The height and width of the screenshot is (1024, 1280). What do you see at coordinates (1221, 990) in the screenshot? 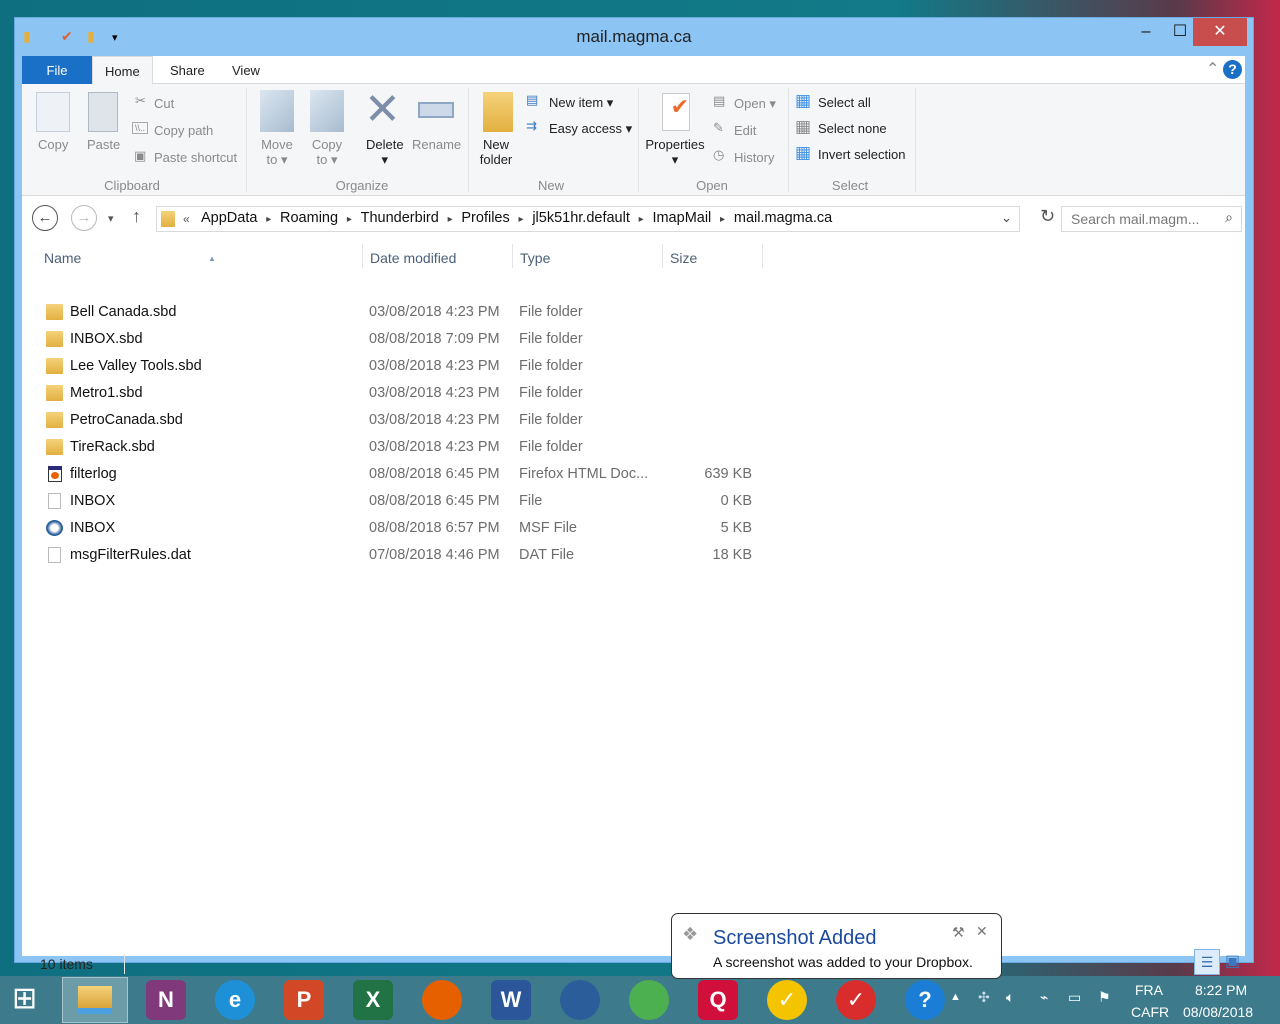
I see `clock-time: 8:22 PM` at bounding box center [1221, 990].